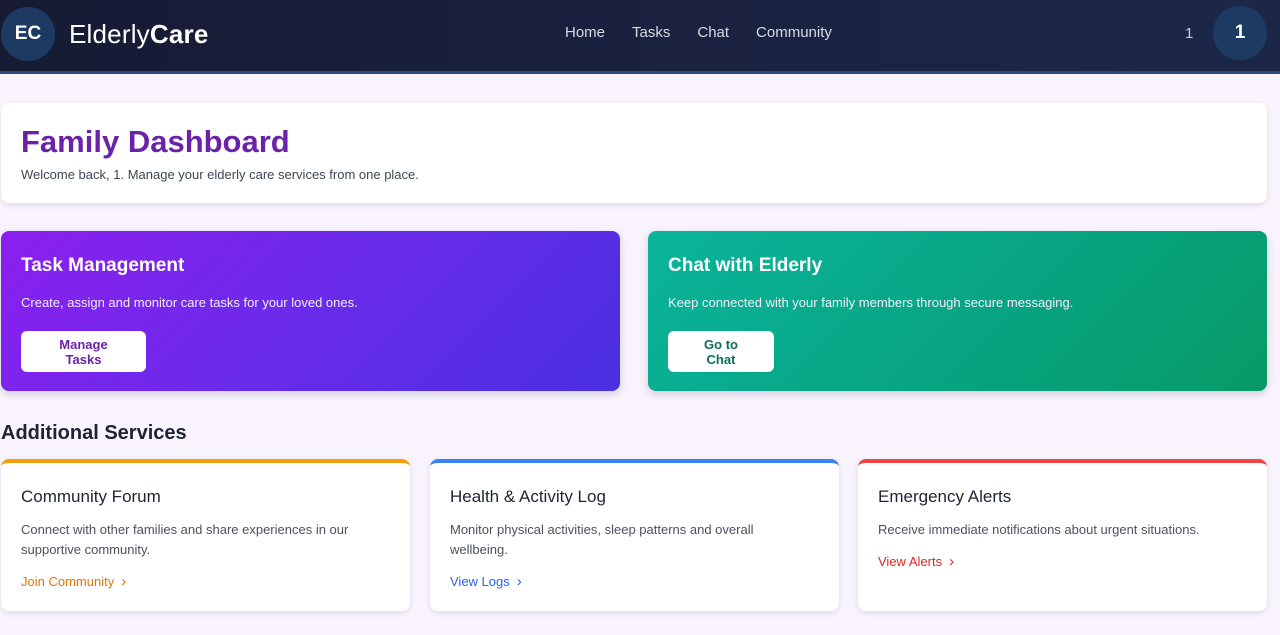 The width and height of the screenshot is (1280, 635). What do you see at coordinates (721, 351) in the screenshot?
I see `go-to-chat-button: Go to Chat` at bounding box center [721, 351].